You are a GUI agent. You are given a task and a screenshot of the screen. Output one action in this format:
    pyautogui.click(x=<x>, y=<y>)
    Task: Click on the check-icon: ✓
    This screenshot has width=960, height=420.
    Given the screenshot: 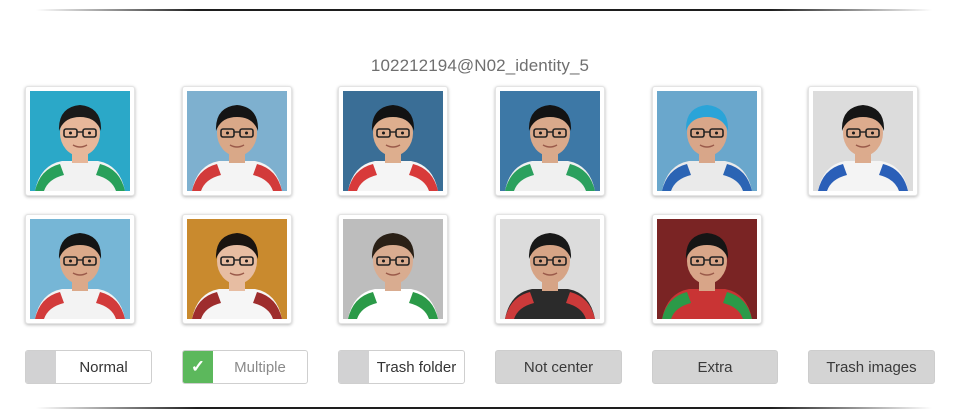 What is the action you would take?
    pyautogui.click(x=198, y=366)
    